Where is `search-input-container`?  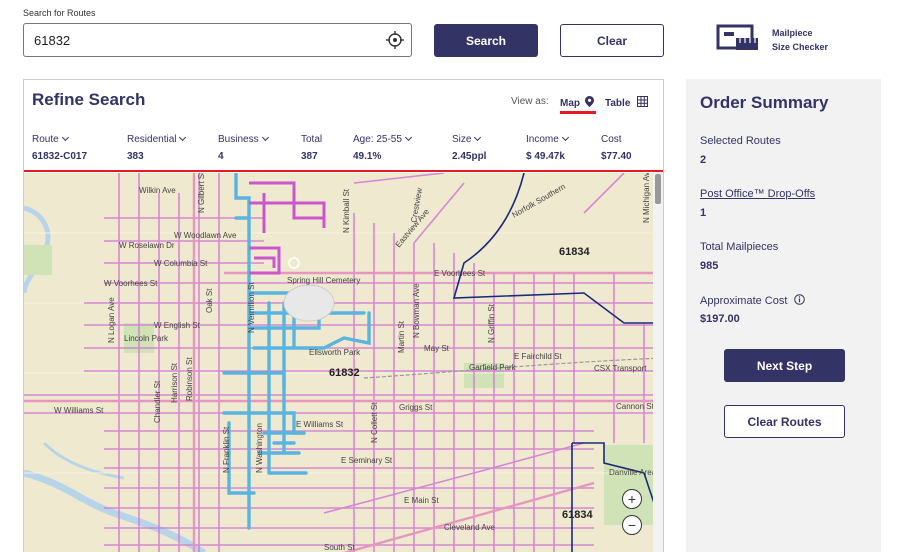
search-input-container is located at coordinates (217, 40).